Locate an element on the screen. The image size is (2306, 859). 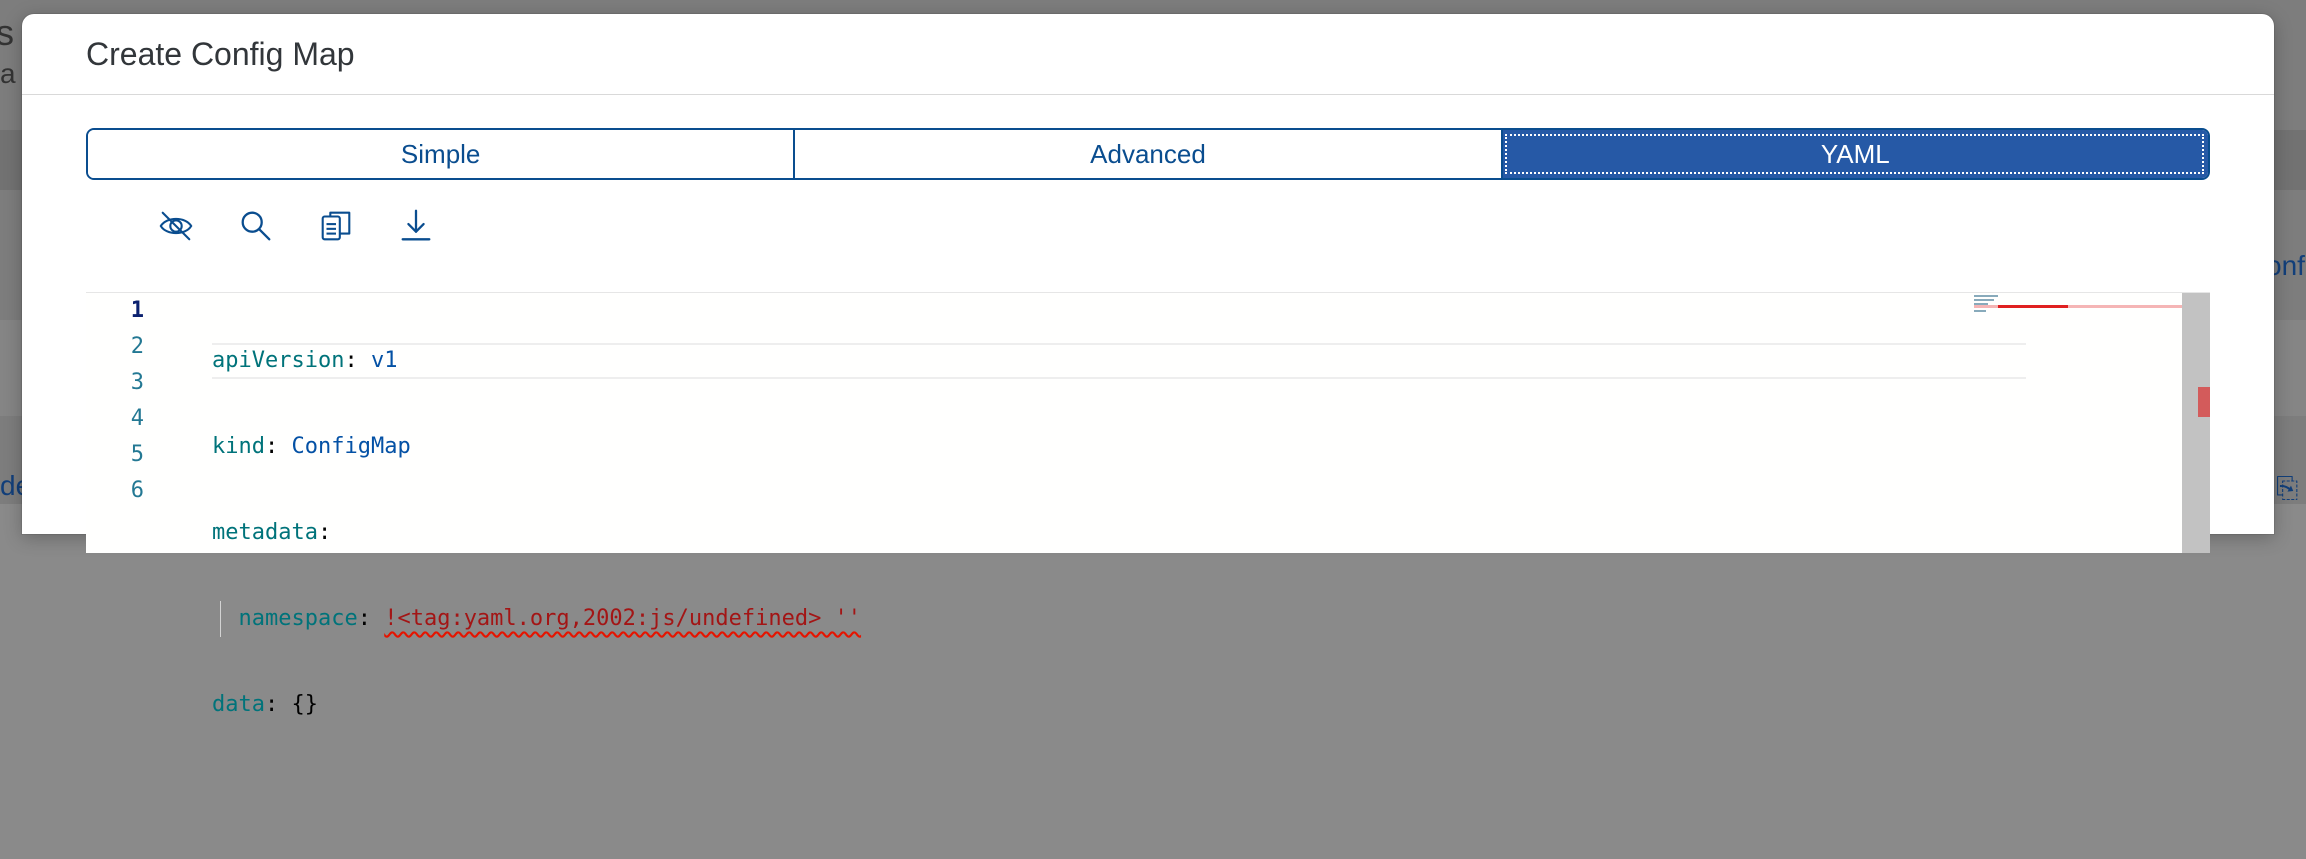
background-title-fragment: s is located at coordinates (7, 32).